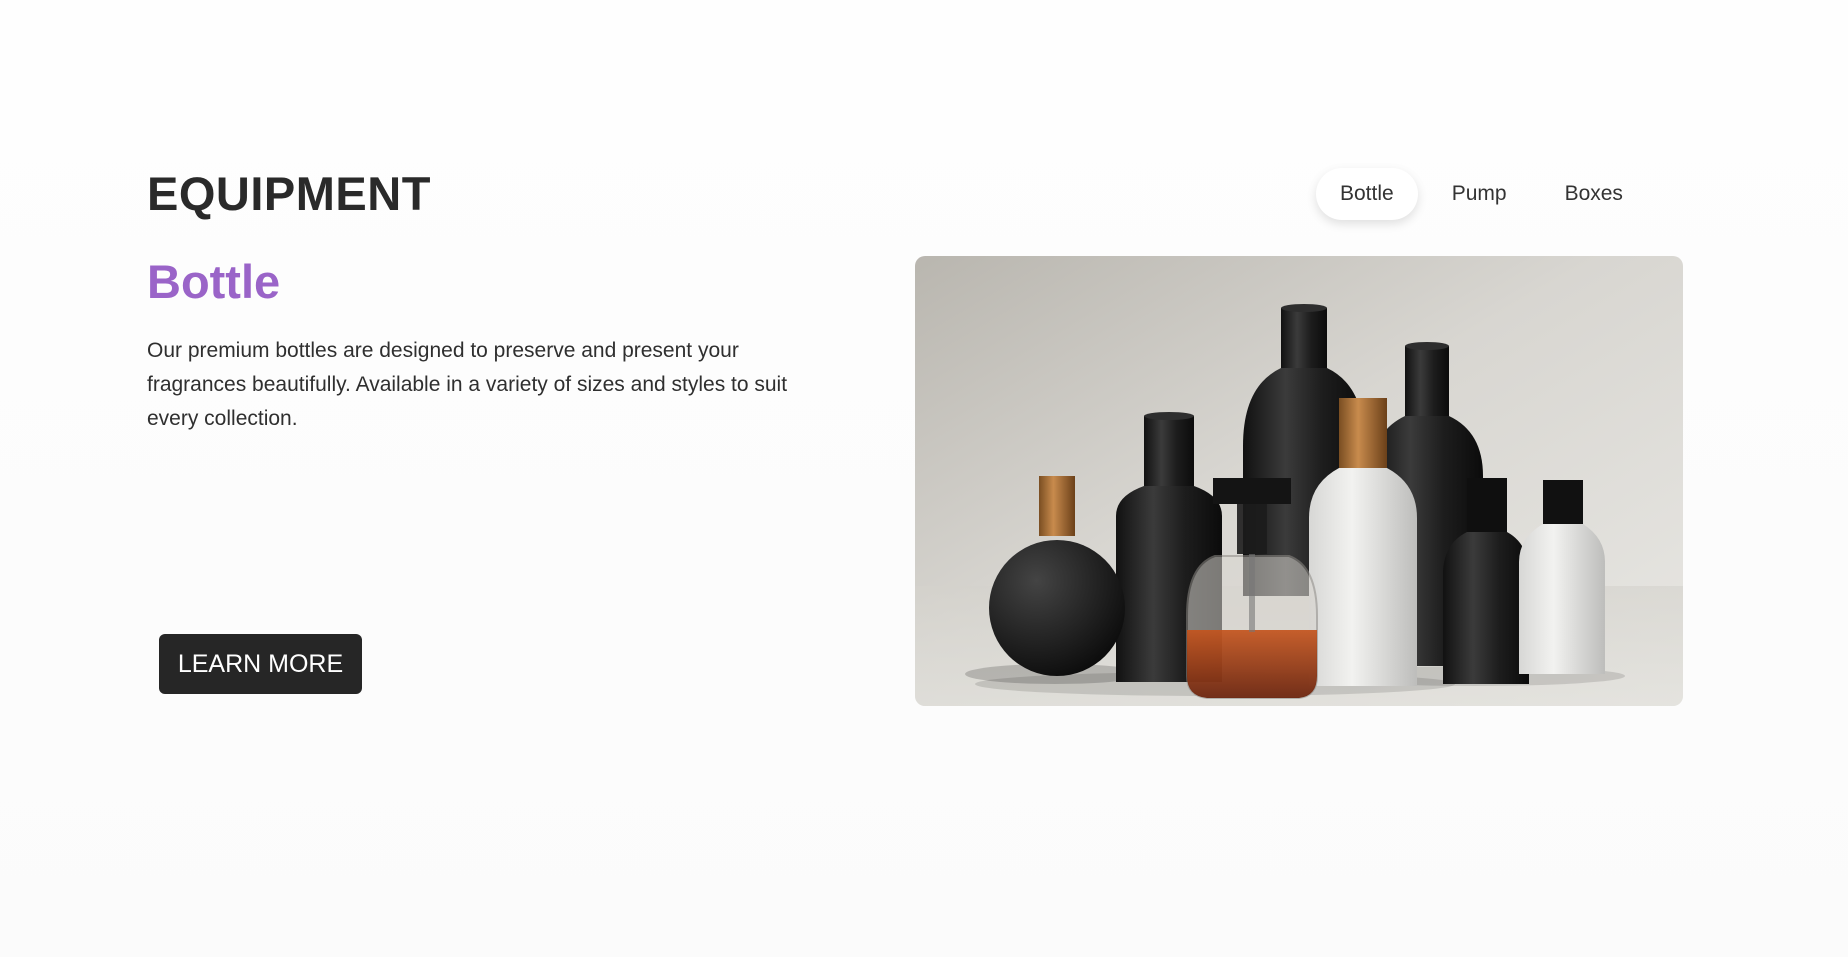 This screenshot has width=1848, height=957. I want to click on product-title: Bottle, so click(214, 281).